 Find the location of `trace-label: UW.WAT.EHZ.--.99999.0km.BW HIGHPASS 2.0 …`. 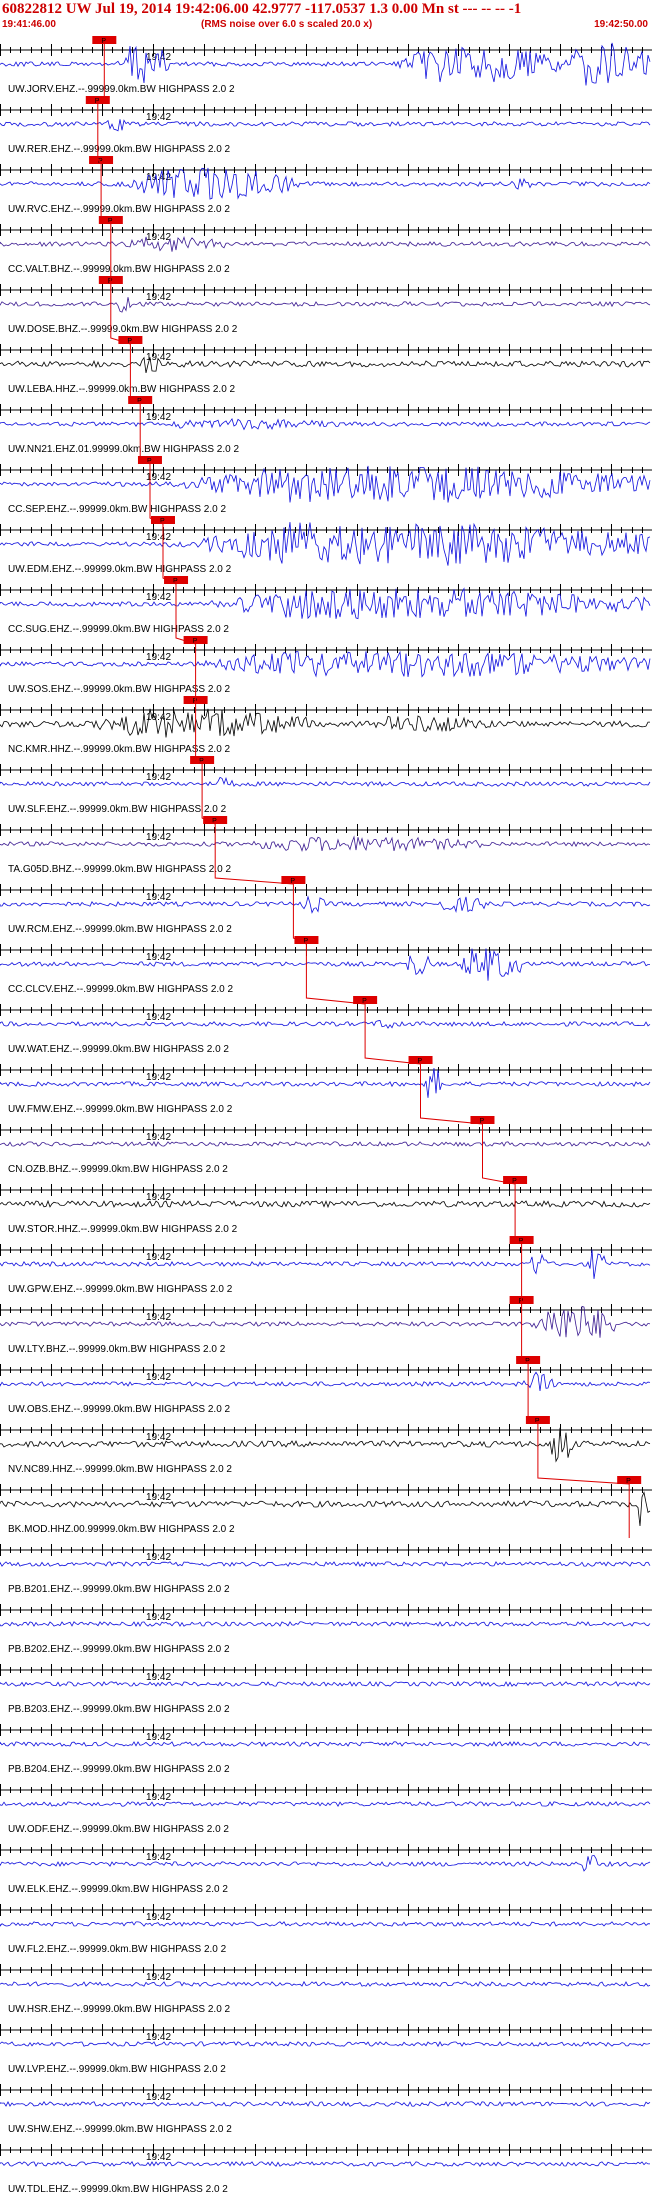

trace-label: UW.WAT.EHZ.--.99999.0km.BW HIGHPASS 2.0 … is located at coordinates (118, 1049).